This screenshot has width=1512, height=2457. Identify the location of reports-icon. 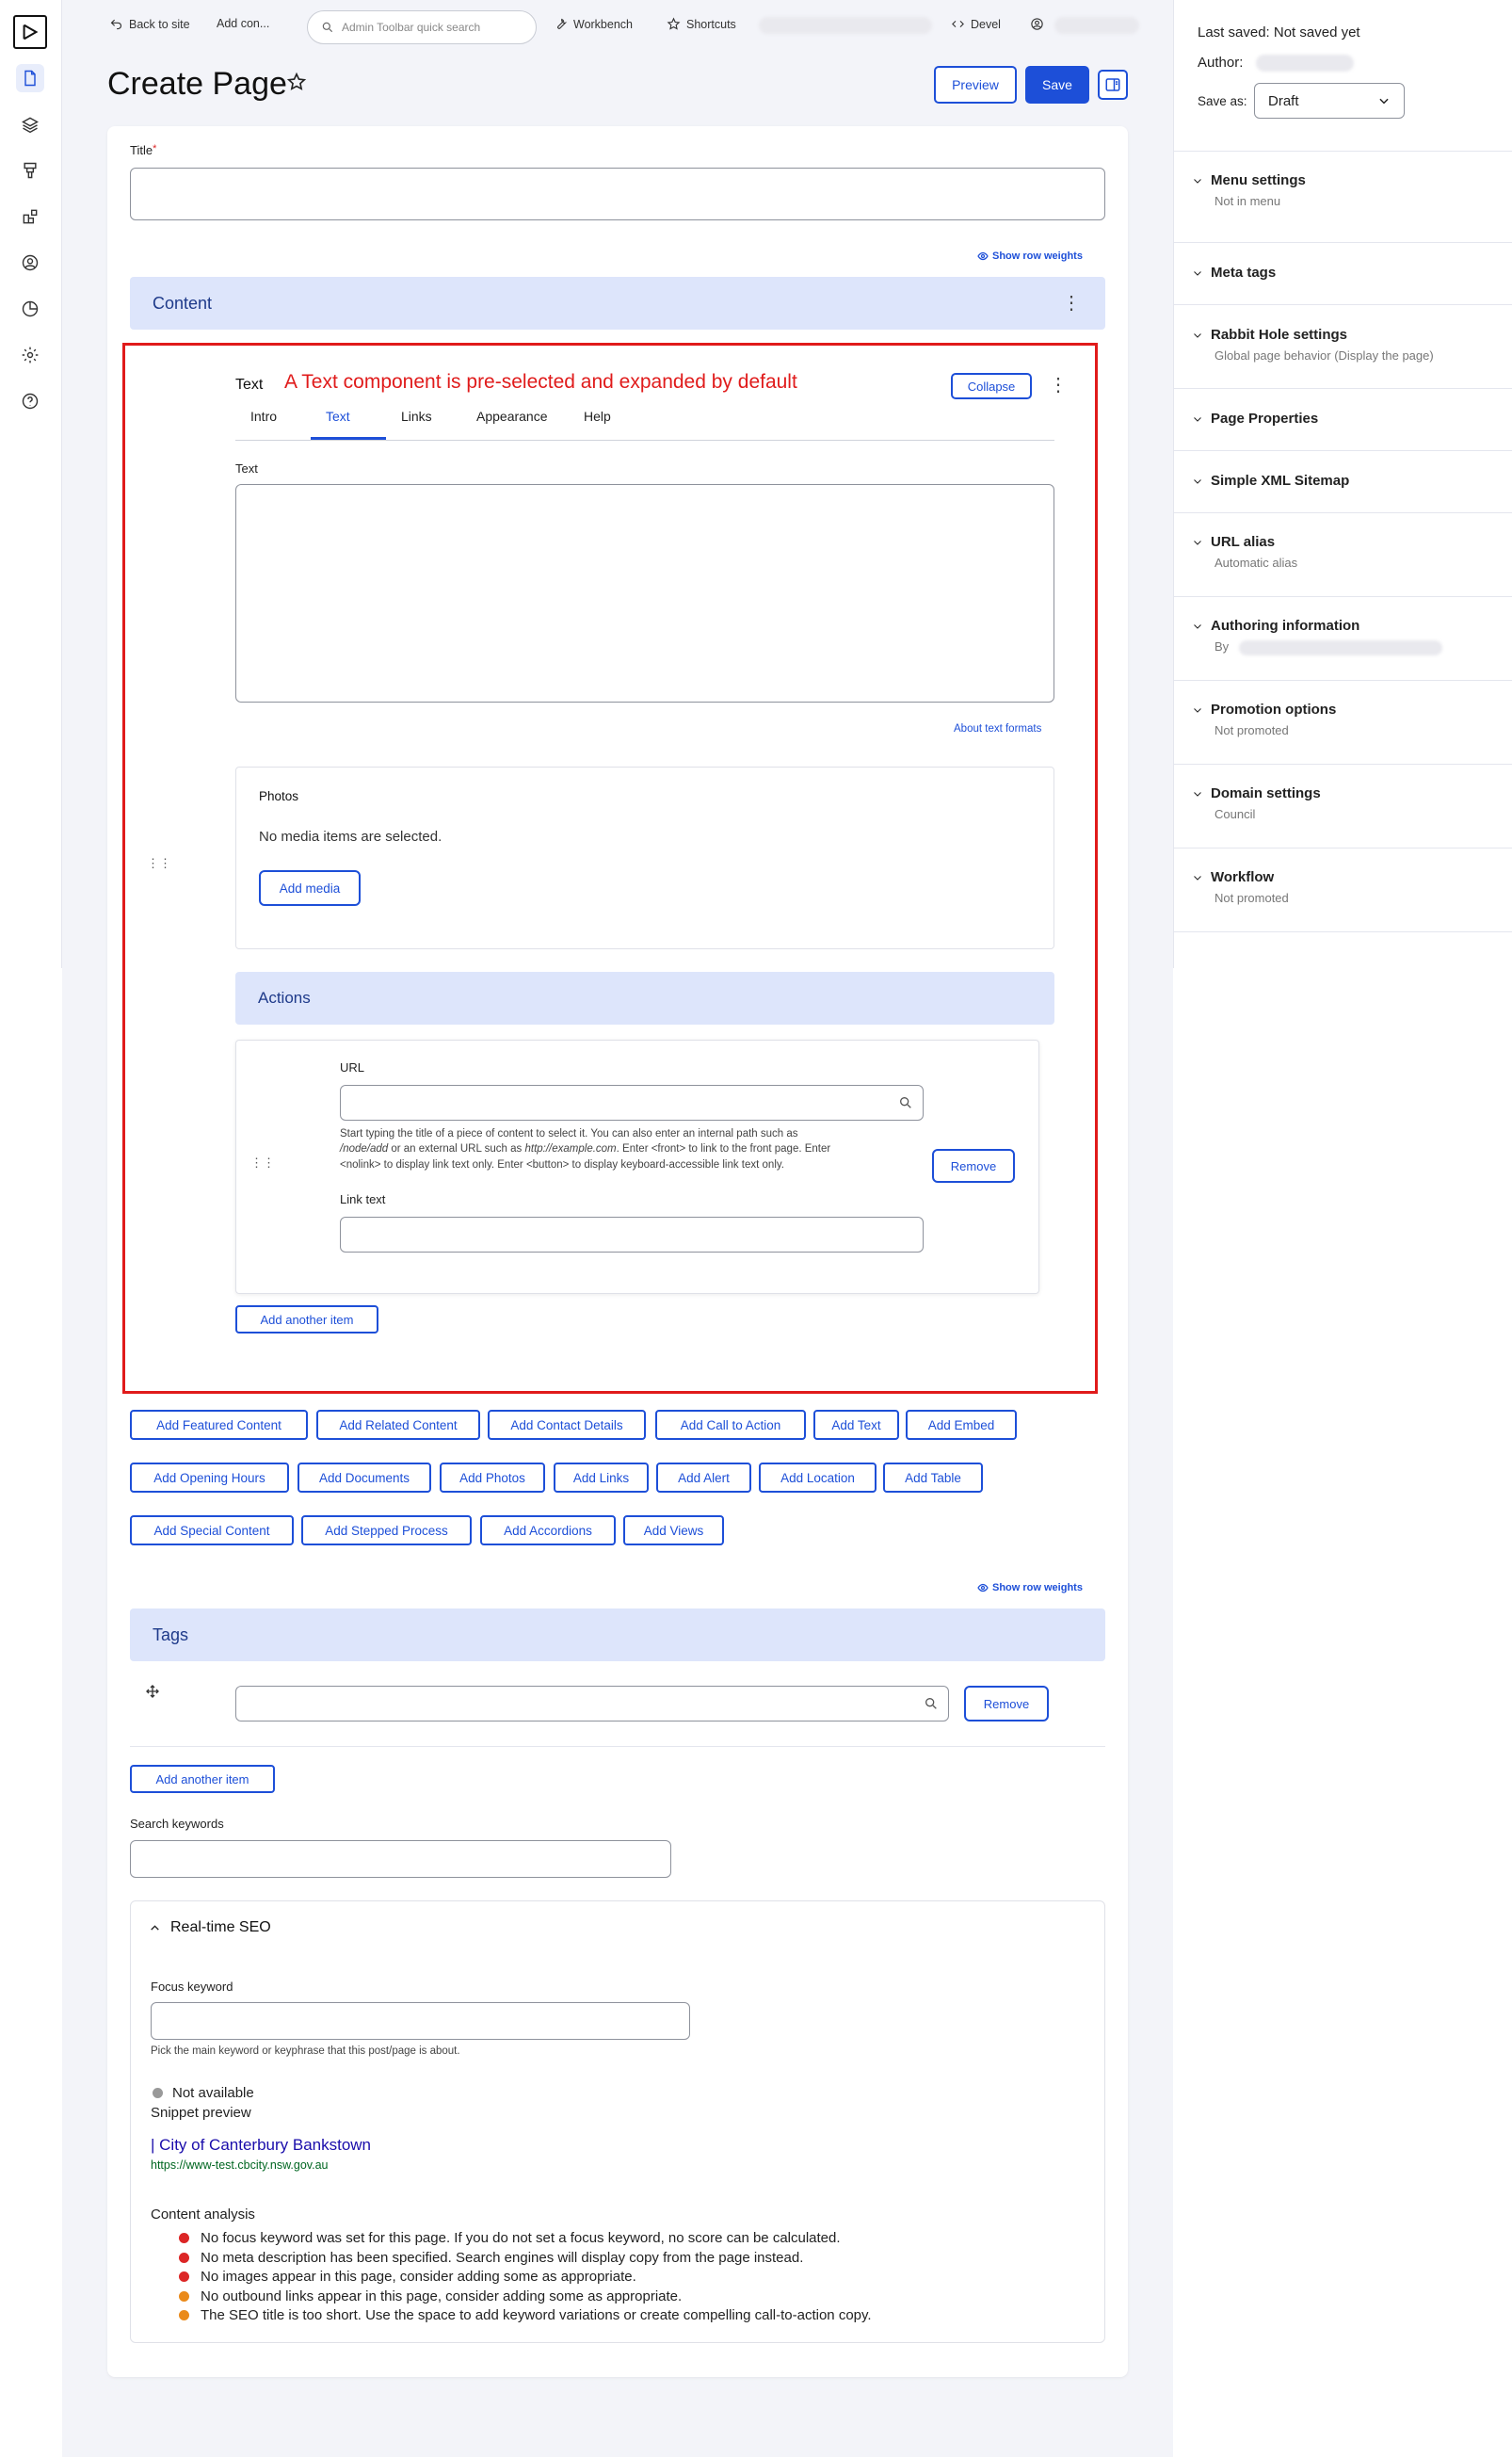
(30, 309).